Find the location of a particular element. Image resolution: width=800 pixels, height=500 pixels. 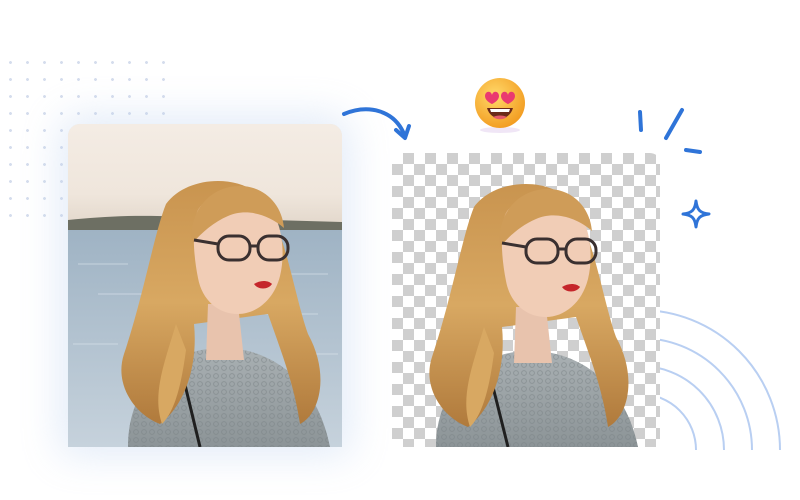

person-figure-cutout is located at coordinates (533, 315).